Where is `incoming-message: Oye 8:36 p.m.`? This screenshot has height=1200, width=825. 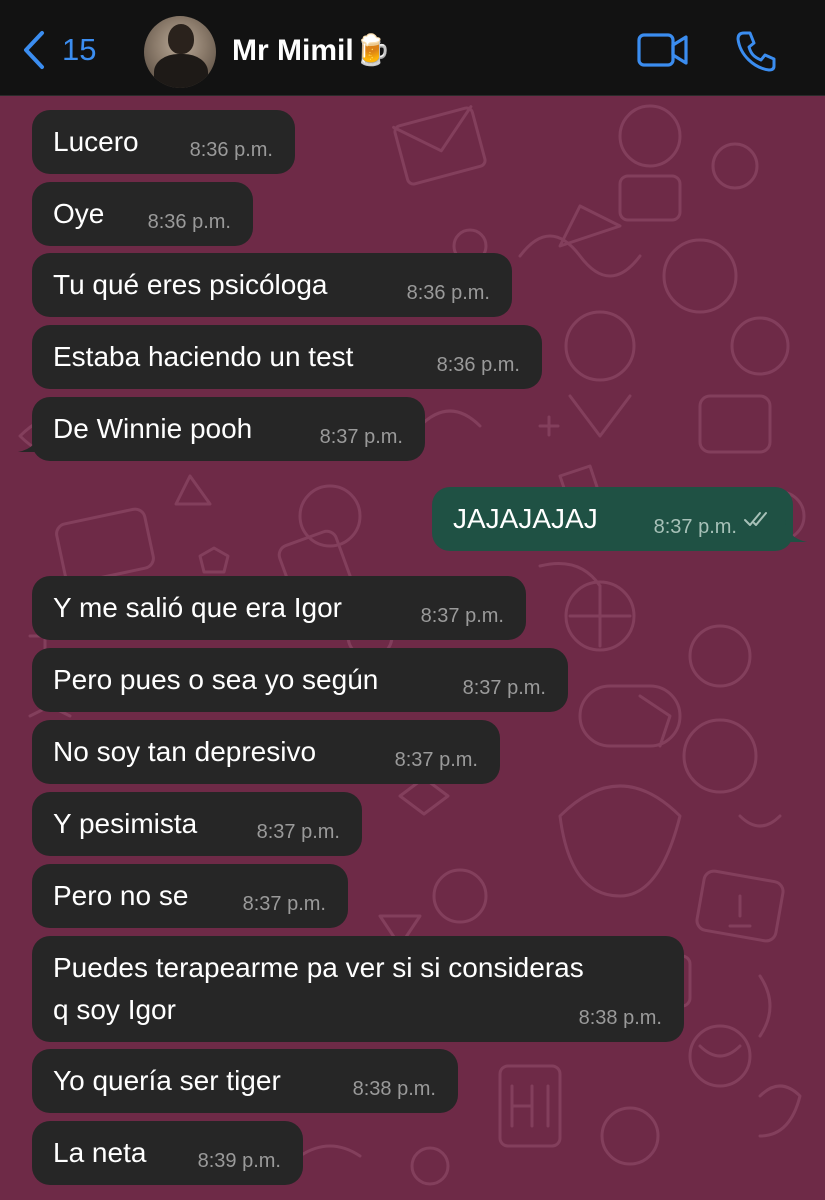
incoming-message: Oye 8:36 p.m. is located at coordinates (142, 214).